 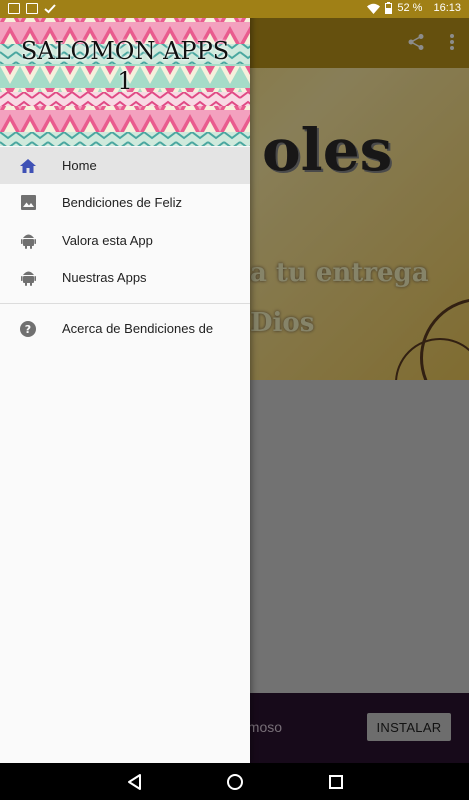 What do you see at coordinates (125, 66) in the screenshot?
I see `drawer-title: SALOMON APPS 1` at bounding box center [125, 66].